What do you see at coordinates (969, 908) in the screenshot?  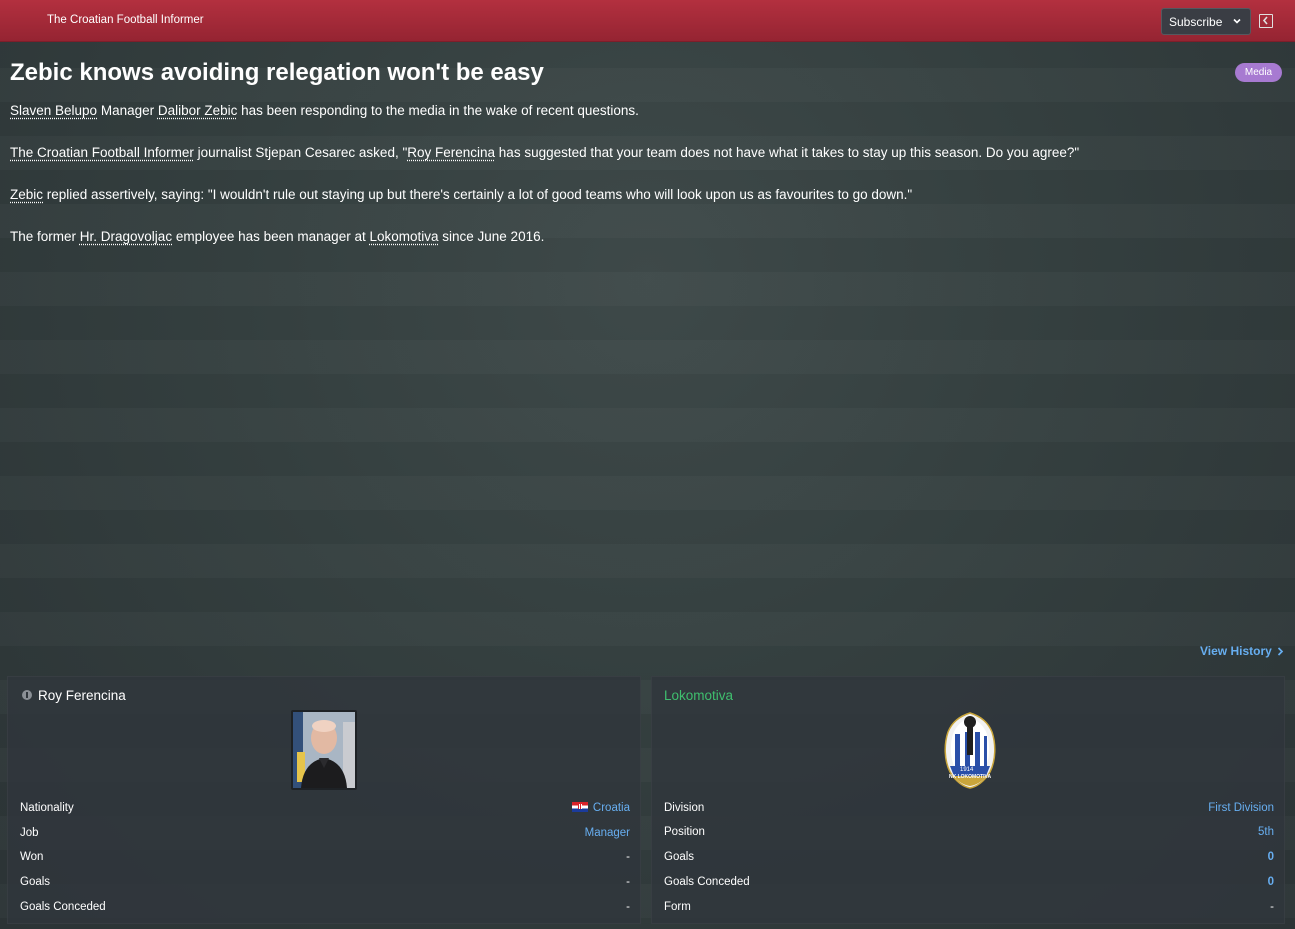 I see `club-row-form: Form -` at bounding box center [969, 908].